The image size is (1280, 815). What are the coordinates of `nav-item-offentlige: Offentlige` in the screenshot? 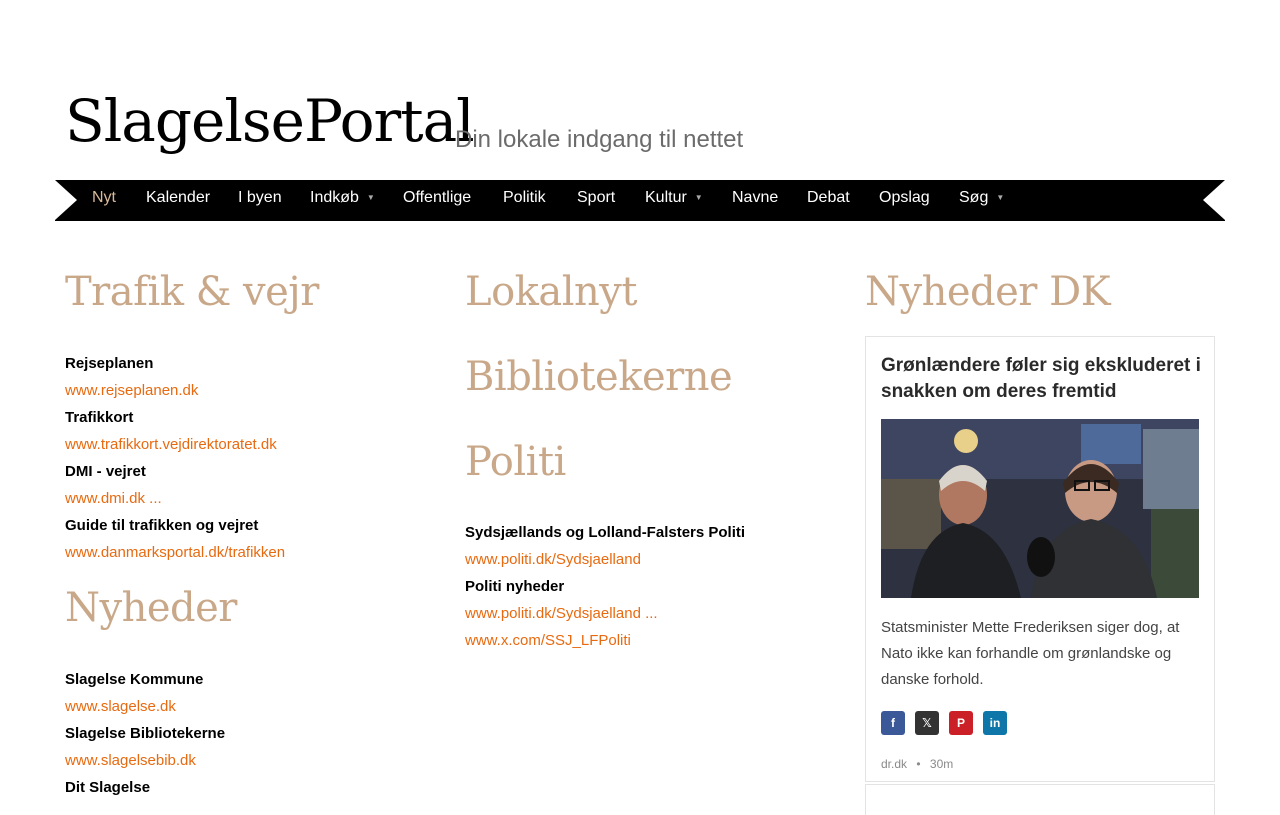 It's located at (437, 200).